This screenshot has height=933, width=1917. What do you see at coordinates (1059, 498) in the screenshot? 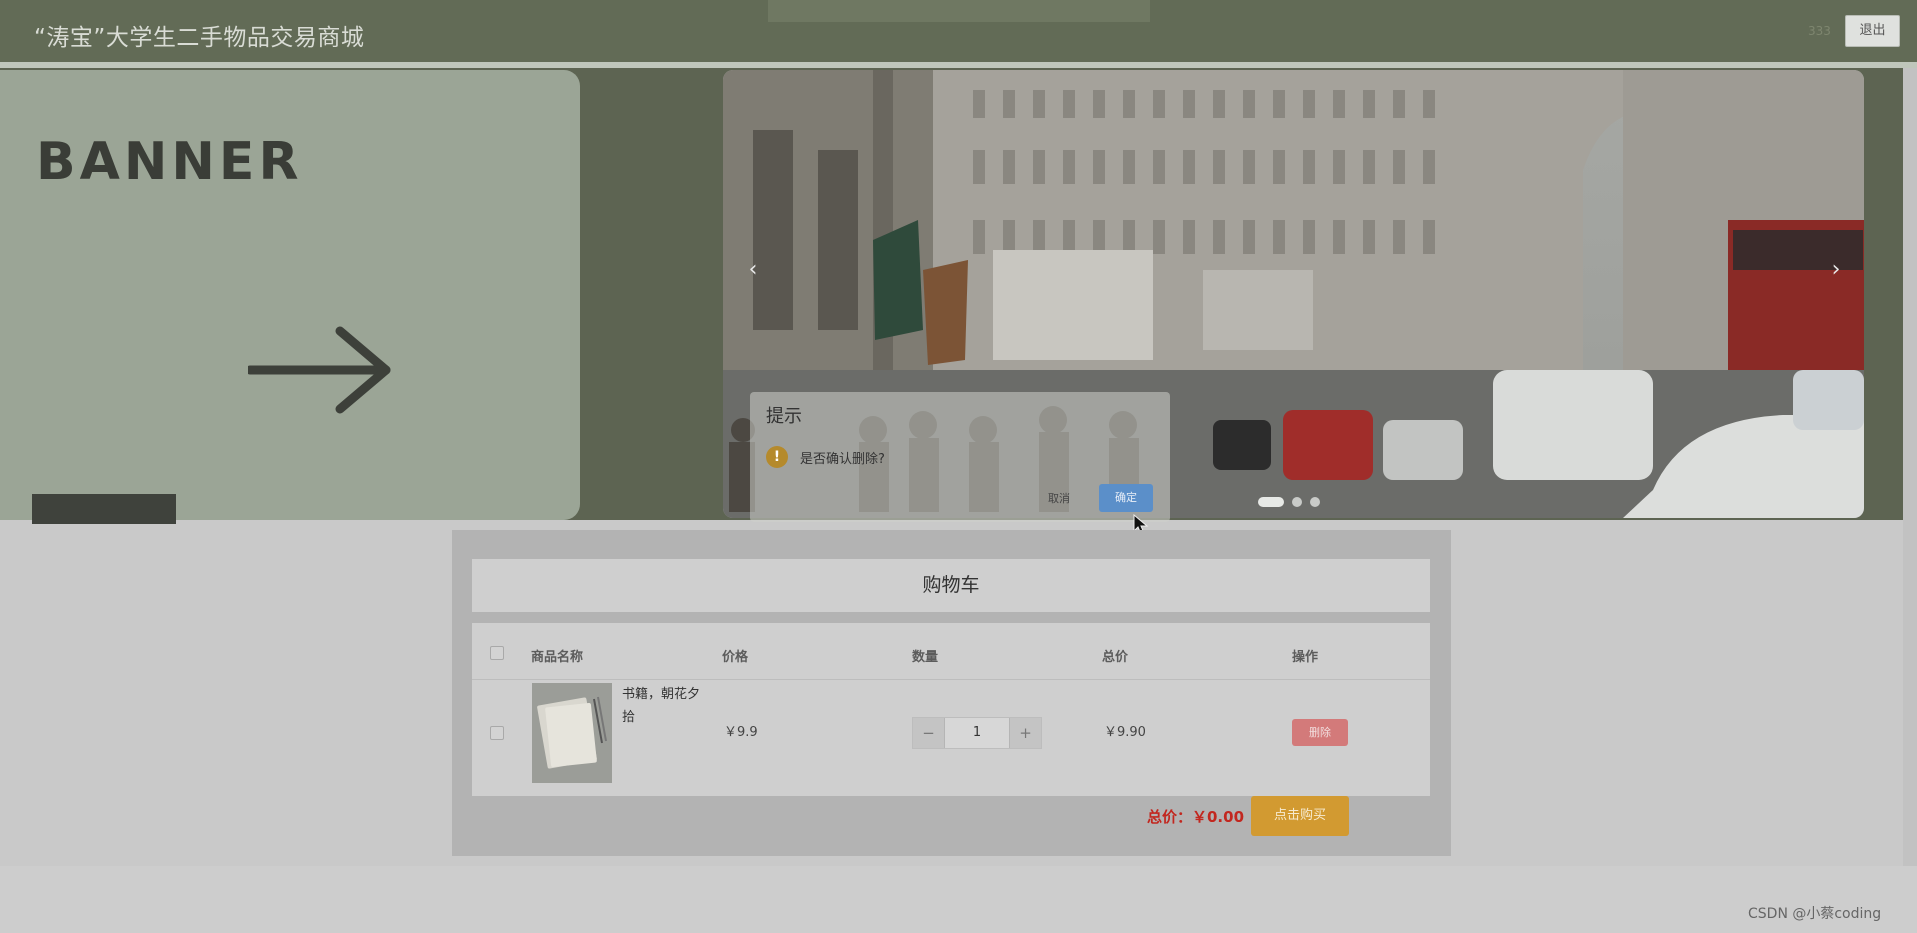
I see `dialog-cancel-button: 取消` at bounding box center [1059, 498].